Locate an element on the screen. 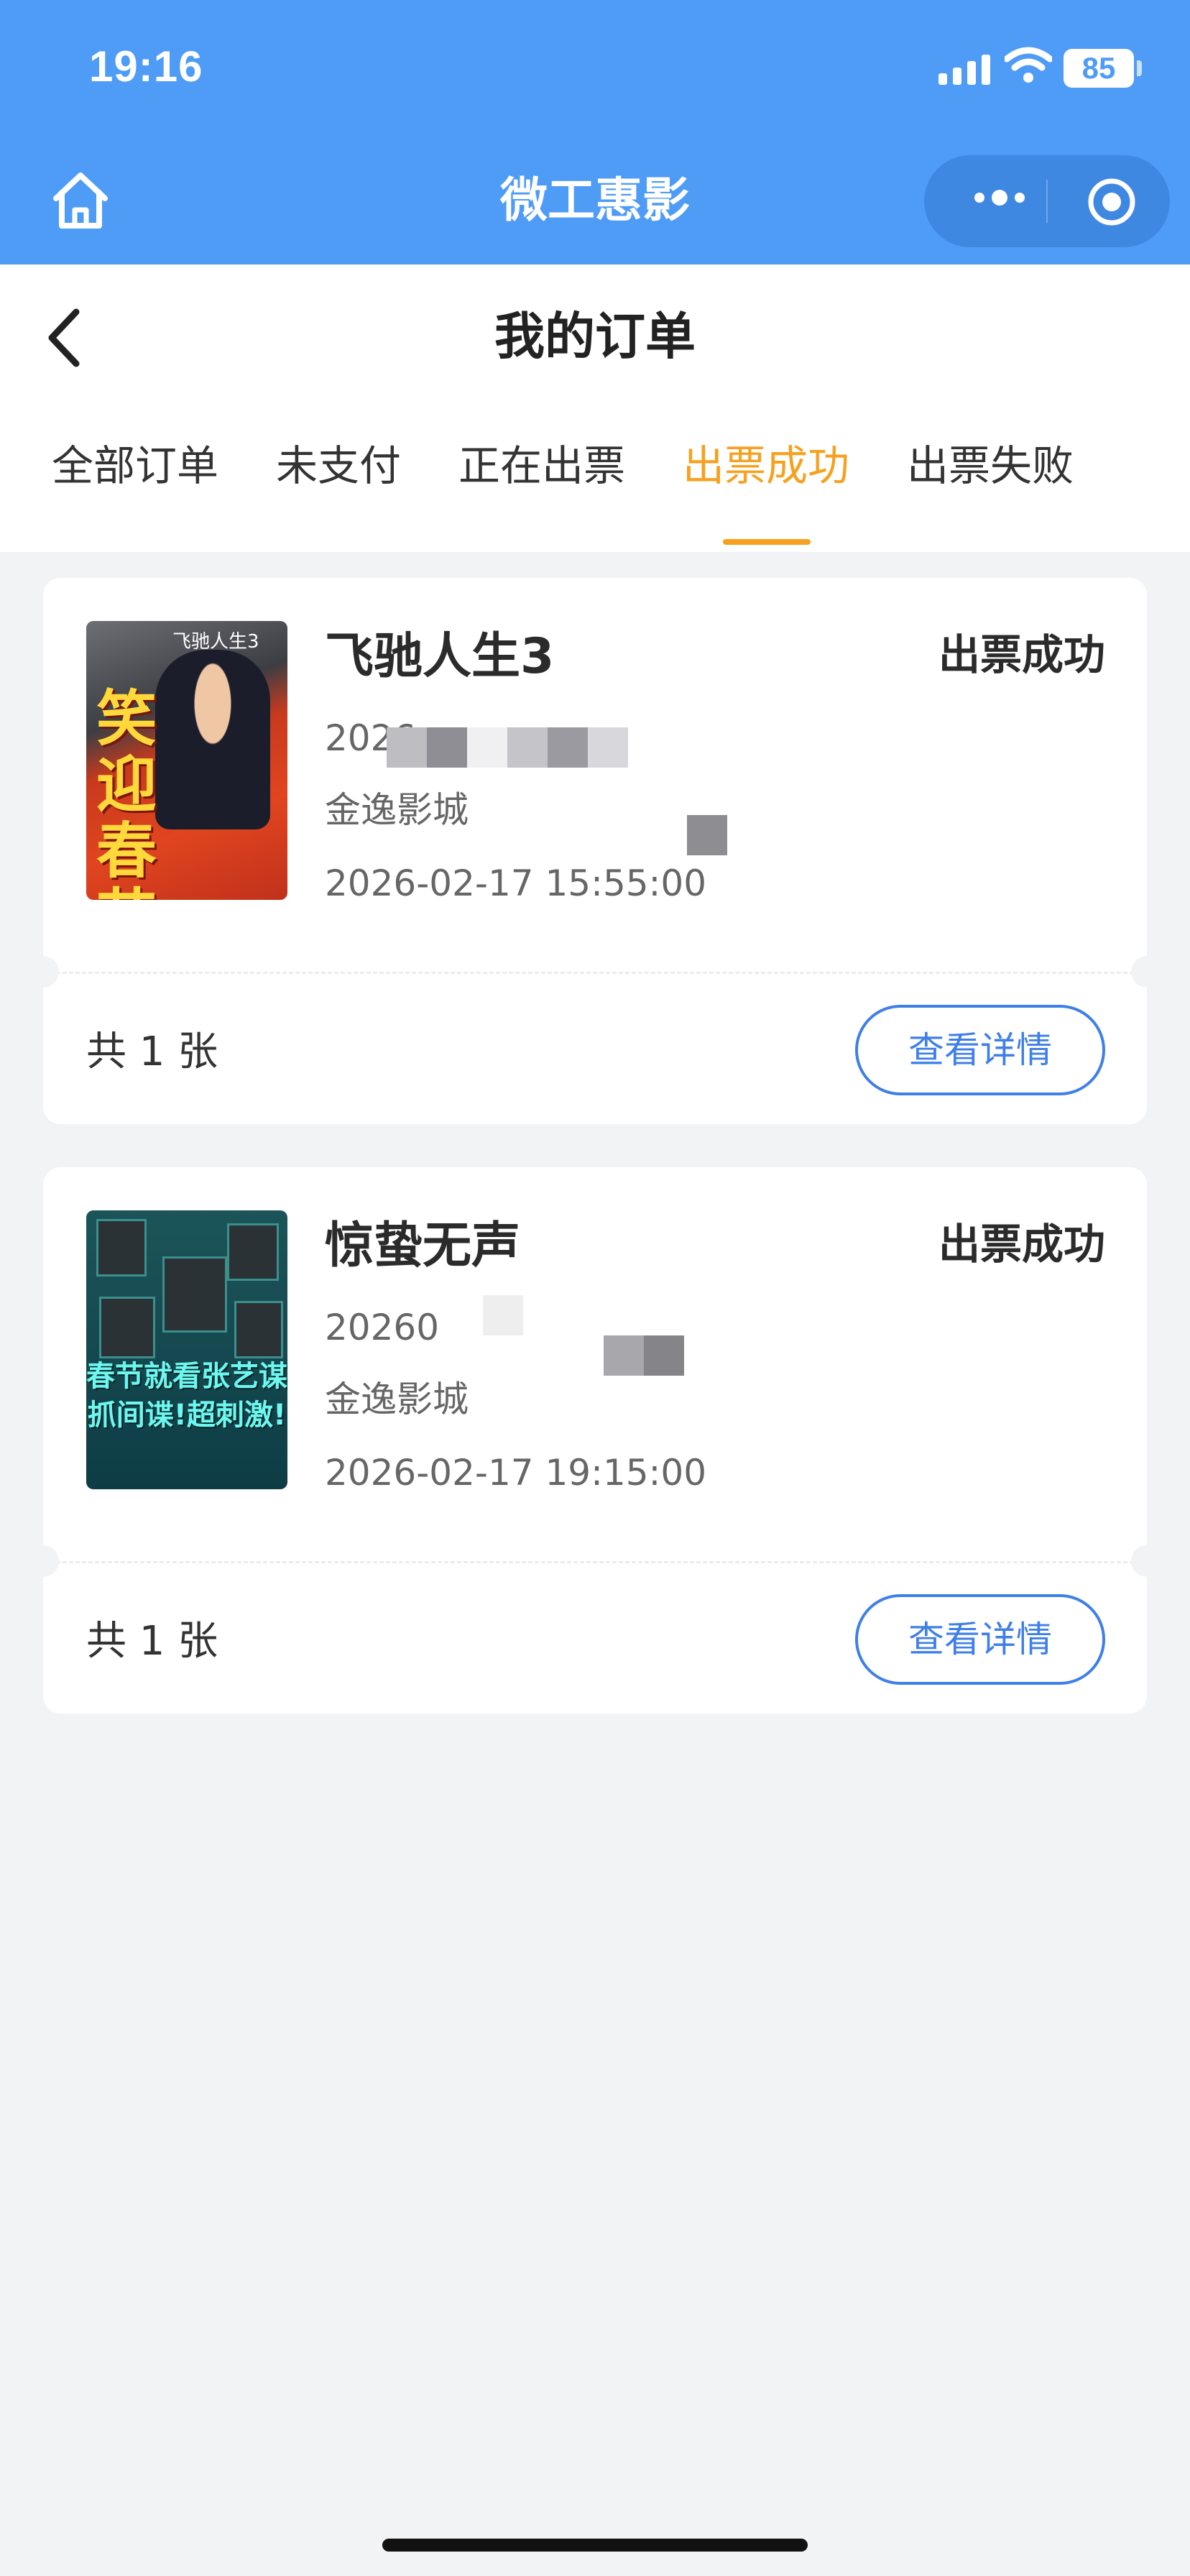  app-header: 19:16 85 微工惠影 is located at coordinates (595, 132).